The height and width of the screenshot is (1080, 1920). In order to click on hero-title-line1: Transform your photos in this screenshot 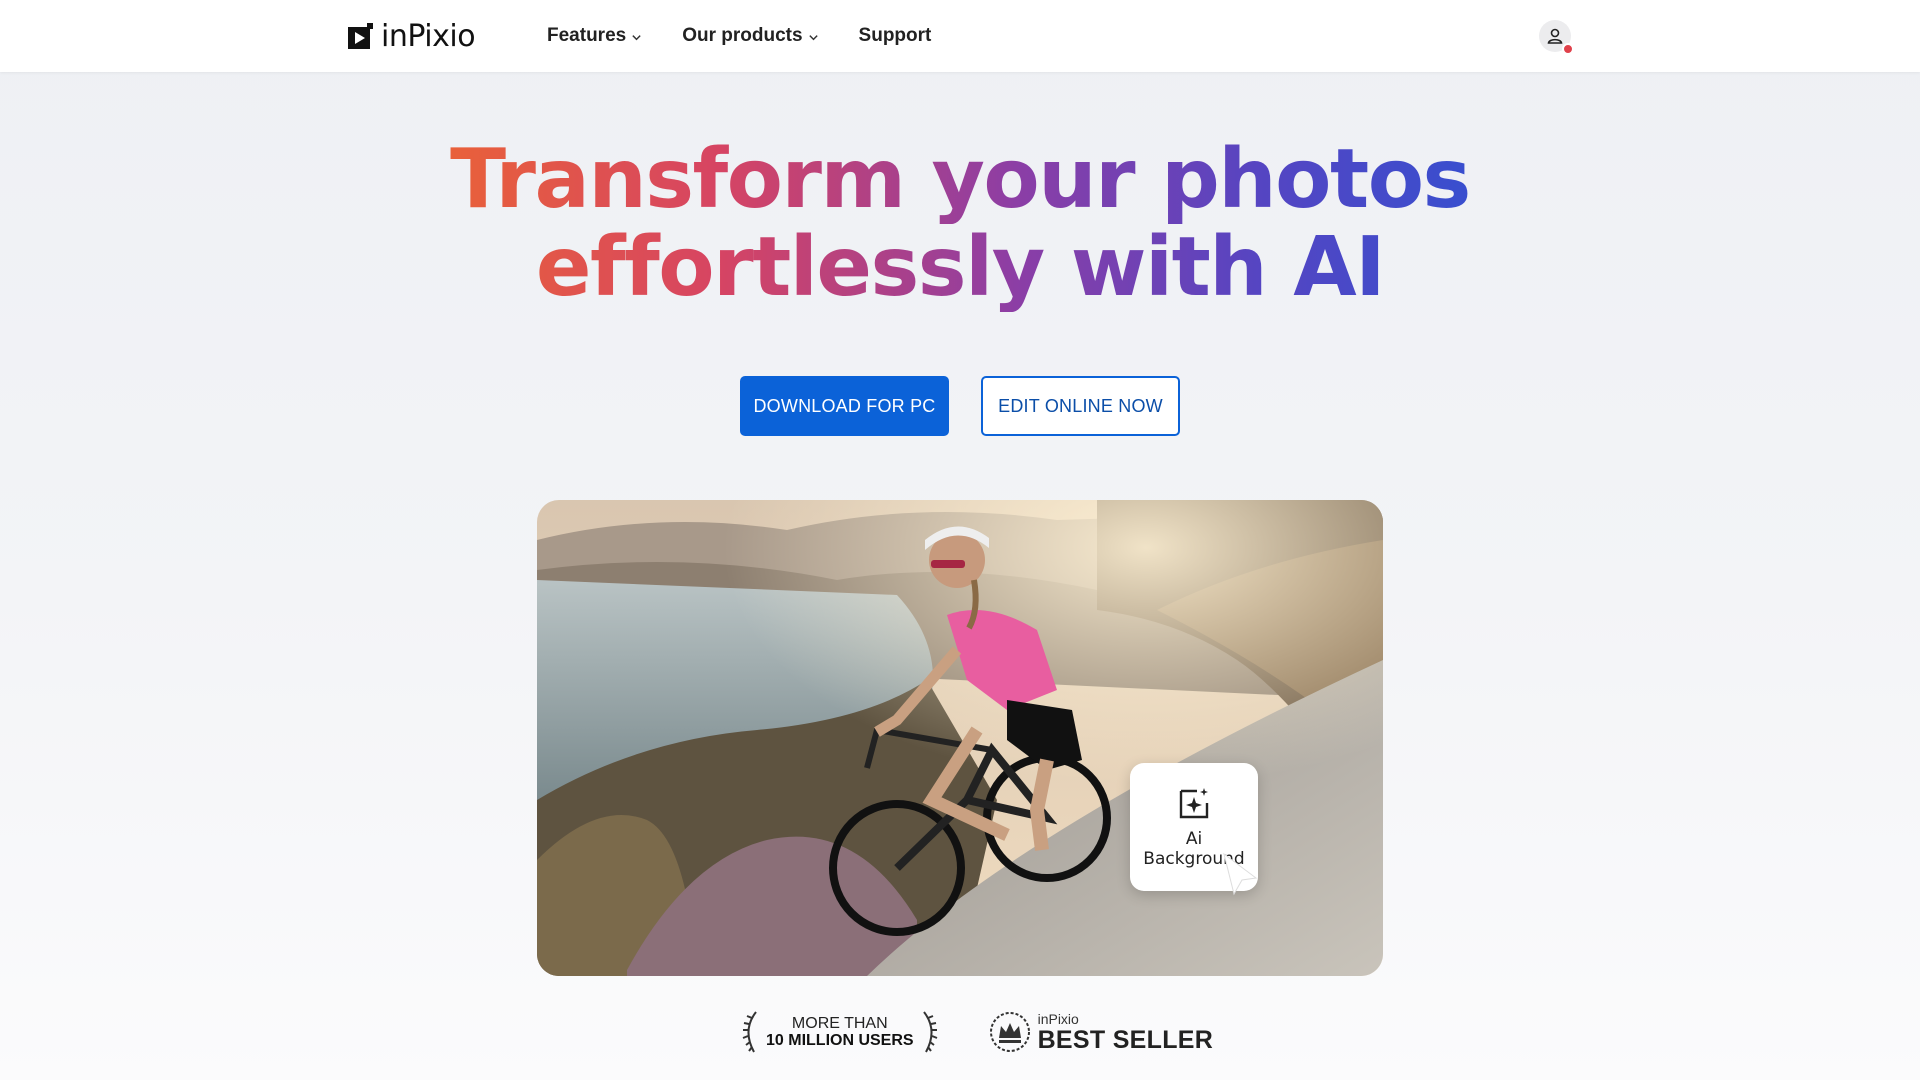, I will do `click(960, 180)`.